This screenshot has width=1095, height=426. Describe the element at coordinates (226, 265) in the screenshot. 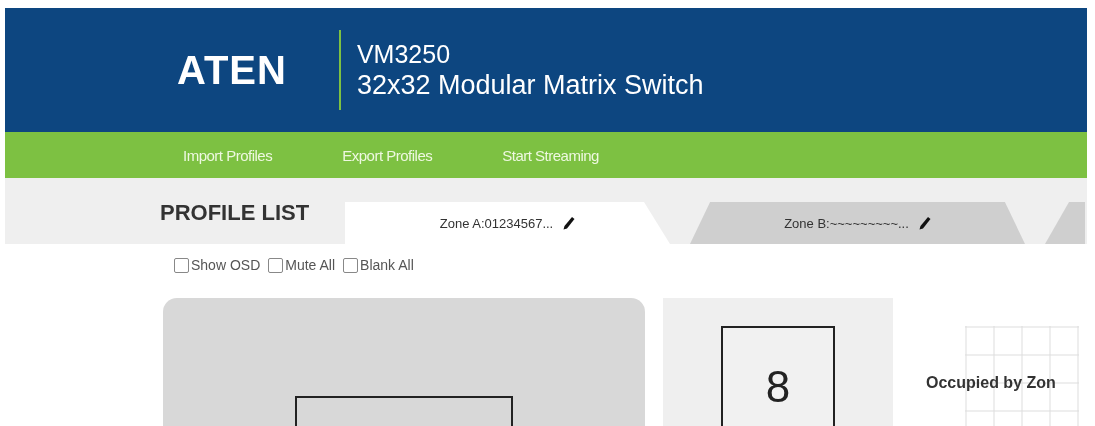

I see `checkbox-label: Show OSD` at that location.